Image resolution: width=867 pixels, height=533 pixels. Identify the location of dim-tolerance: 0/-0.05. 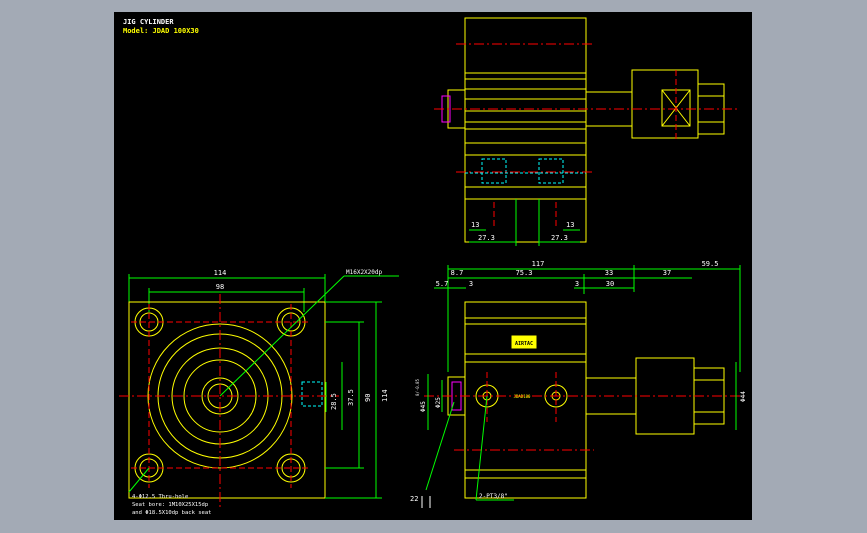
(417, 387).